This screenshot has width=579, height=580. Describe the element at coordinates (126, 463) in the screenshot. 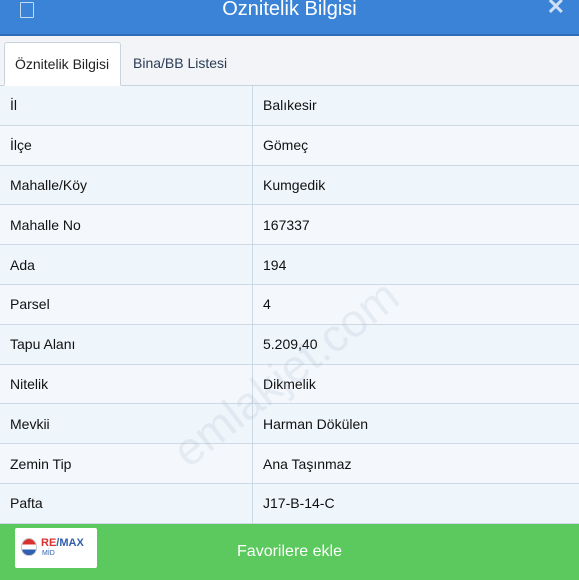

I see `row-key: Zemin Tip` at that location.